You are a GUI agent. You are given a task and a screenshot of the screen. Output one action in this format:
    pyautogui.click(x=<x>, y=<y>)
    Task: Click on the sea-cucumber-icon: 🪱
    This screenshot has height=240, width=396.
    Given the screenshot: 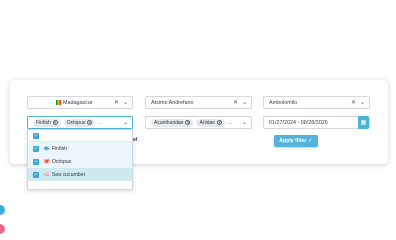 What is the action you would take?
    pyautogui.click(x=46, y=174)
    